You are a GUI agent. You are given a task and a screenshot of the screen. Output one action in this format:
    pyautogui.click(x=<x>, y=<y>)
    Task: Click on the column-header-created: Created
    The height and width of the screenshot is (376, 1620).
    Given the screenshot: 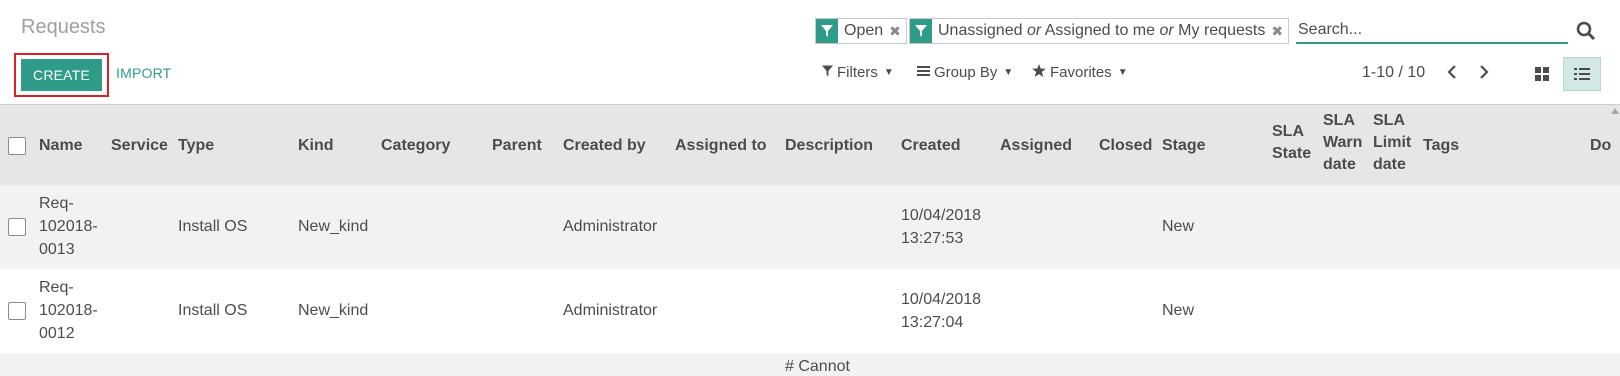 What is the action you would take?
    pyautogui.click(x=931, y=146)
    